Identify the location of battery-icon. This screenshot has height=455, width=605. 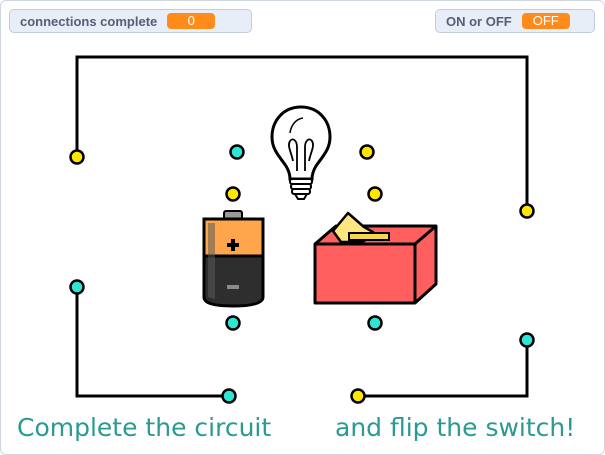
(233, 259).